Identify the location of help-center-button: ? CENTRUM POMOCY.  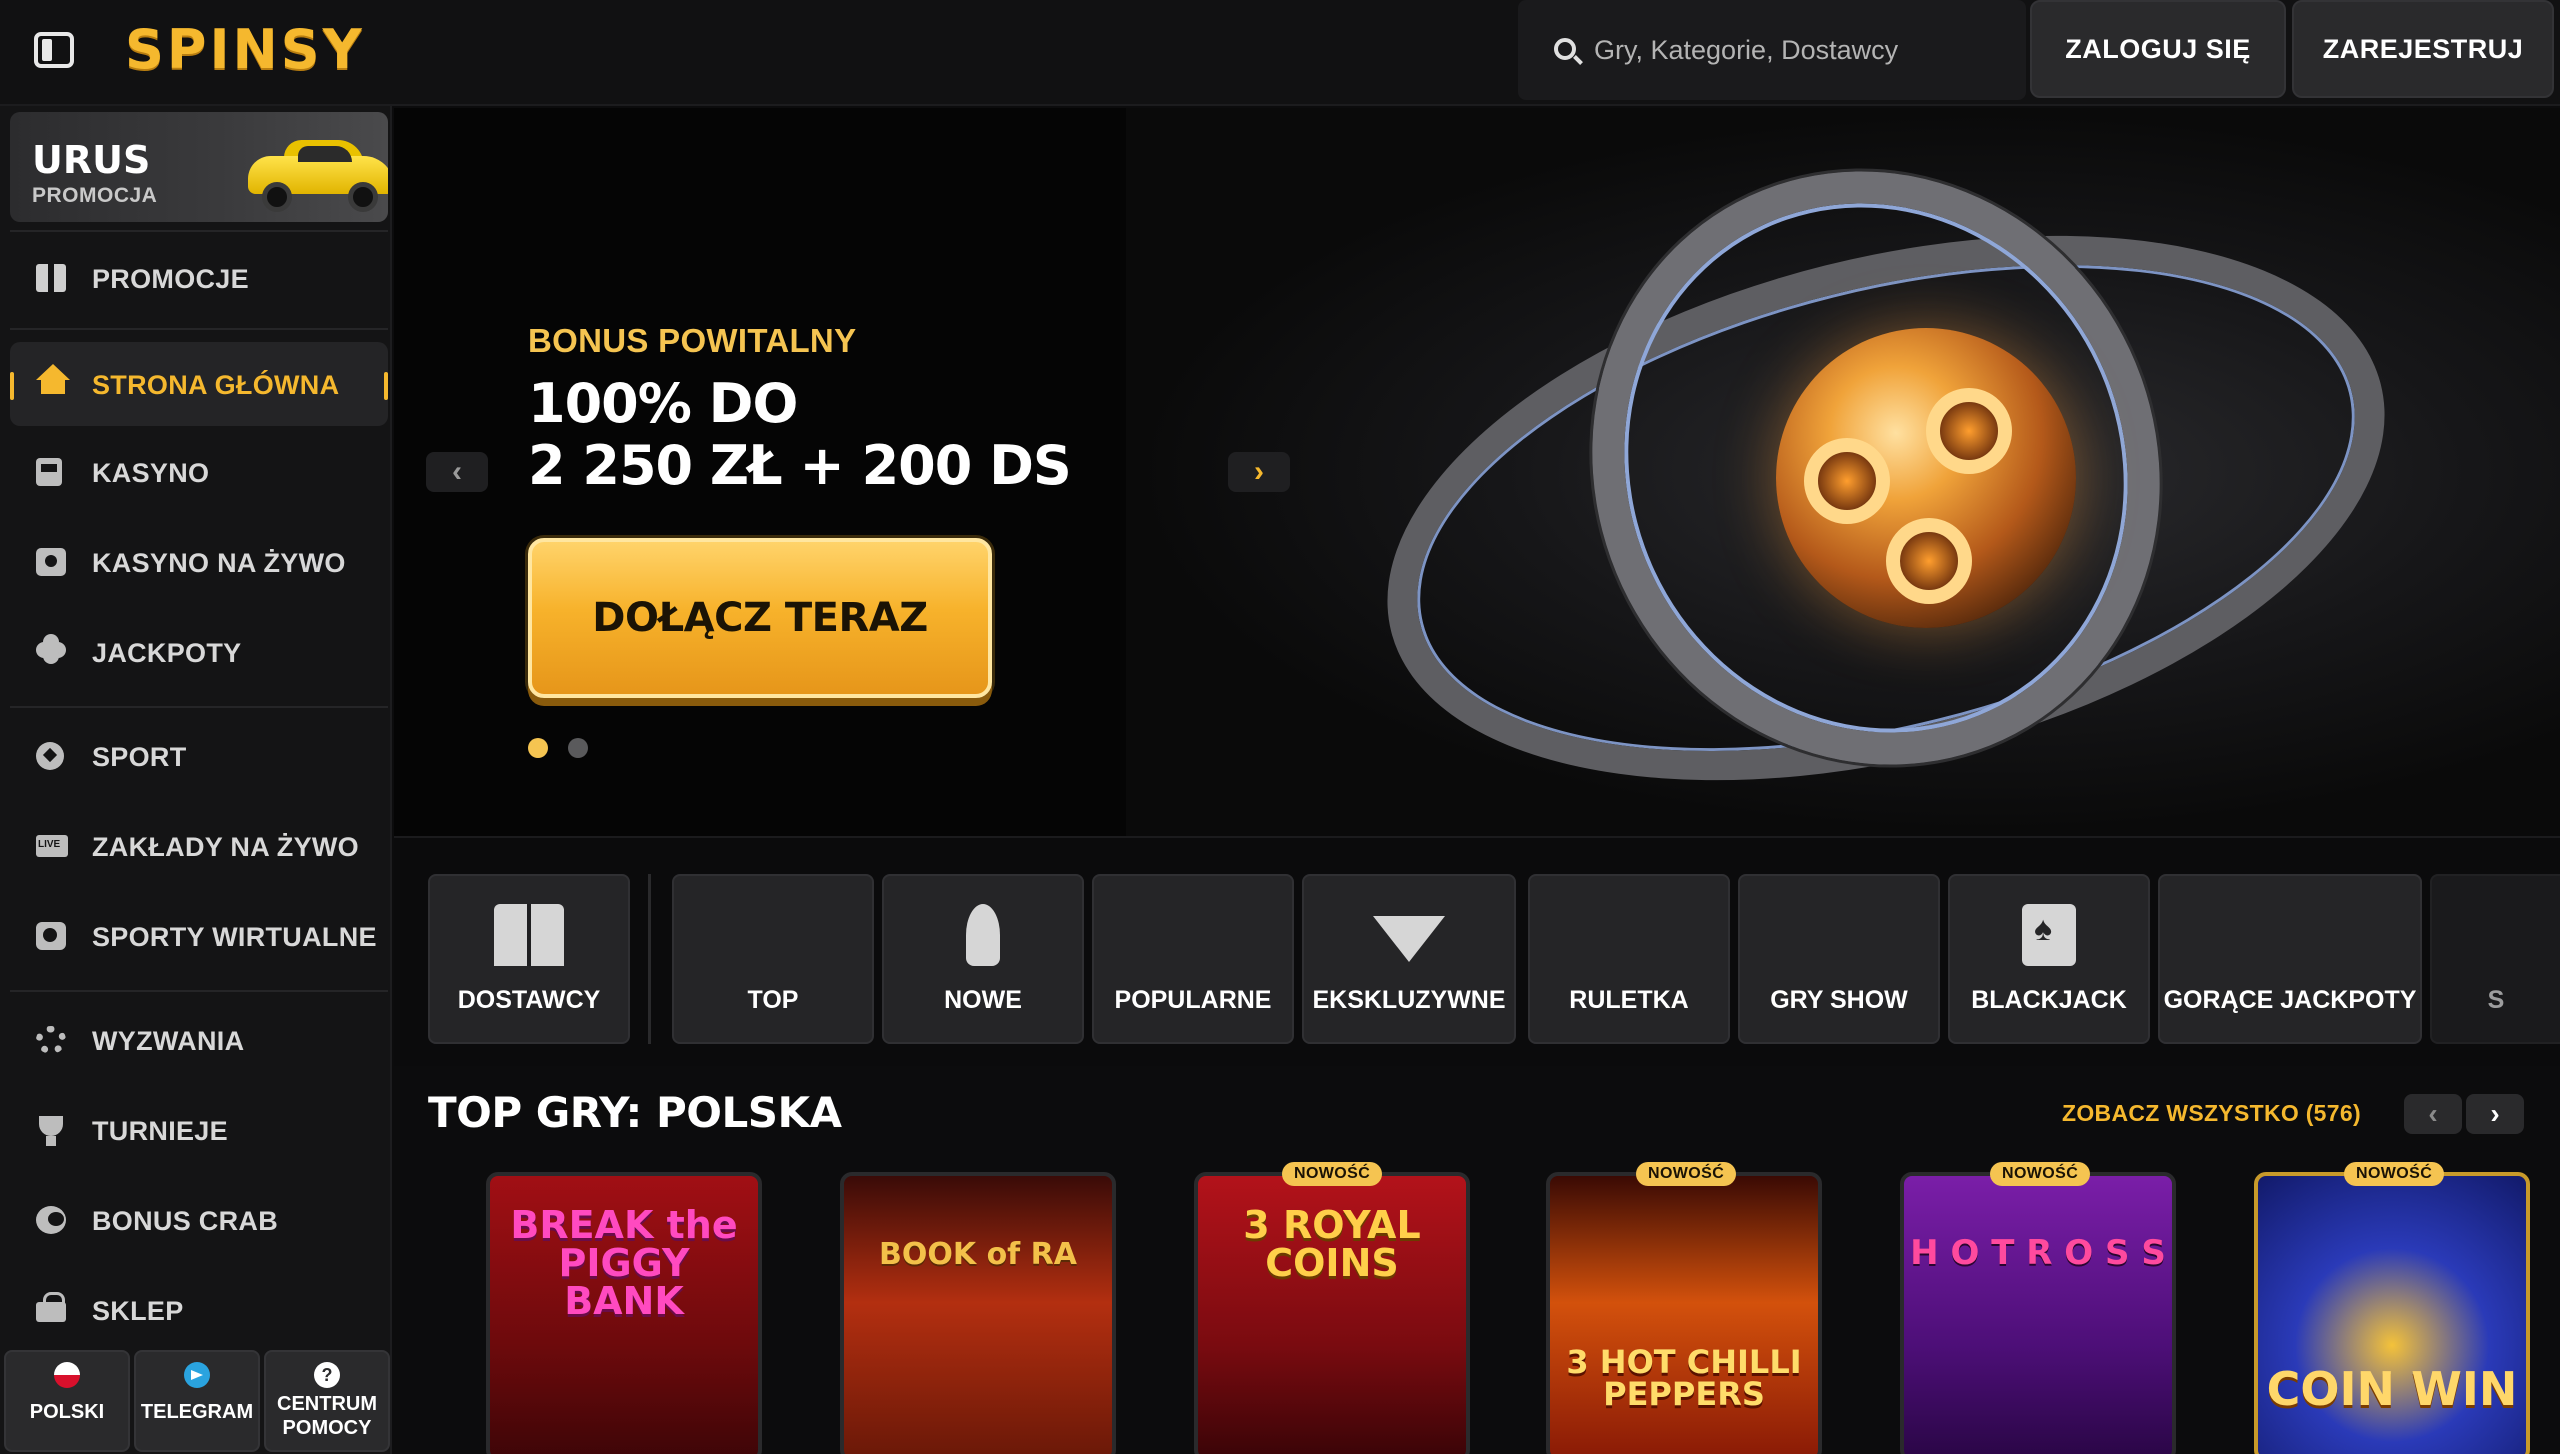
(327, 1401).